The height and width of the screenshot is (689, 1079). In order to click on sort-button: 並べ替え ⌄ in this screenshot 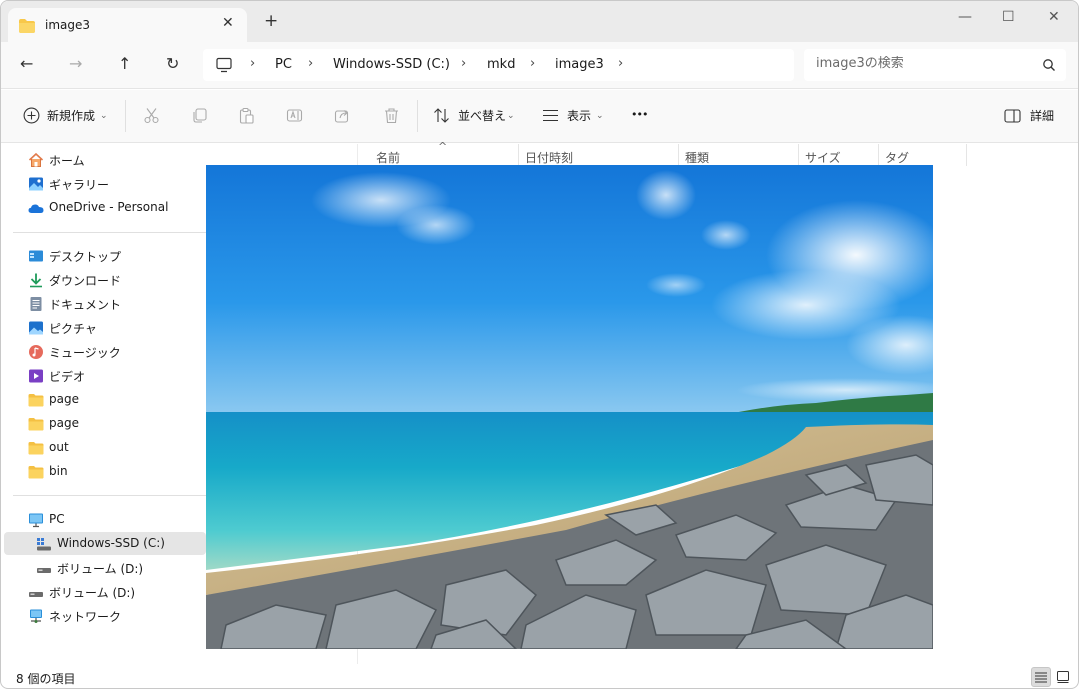, I will do `click(478, 116)`.